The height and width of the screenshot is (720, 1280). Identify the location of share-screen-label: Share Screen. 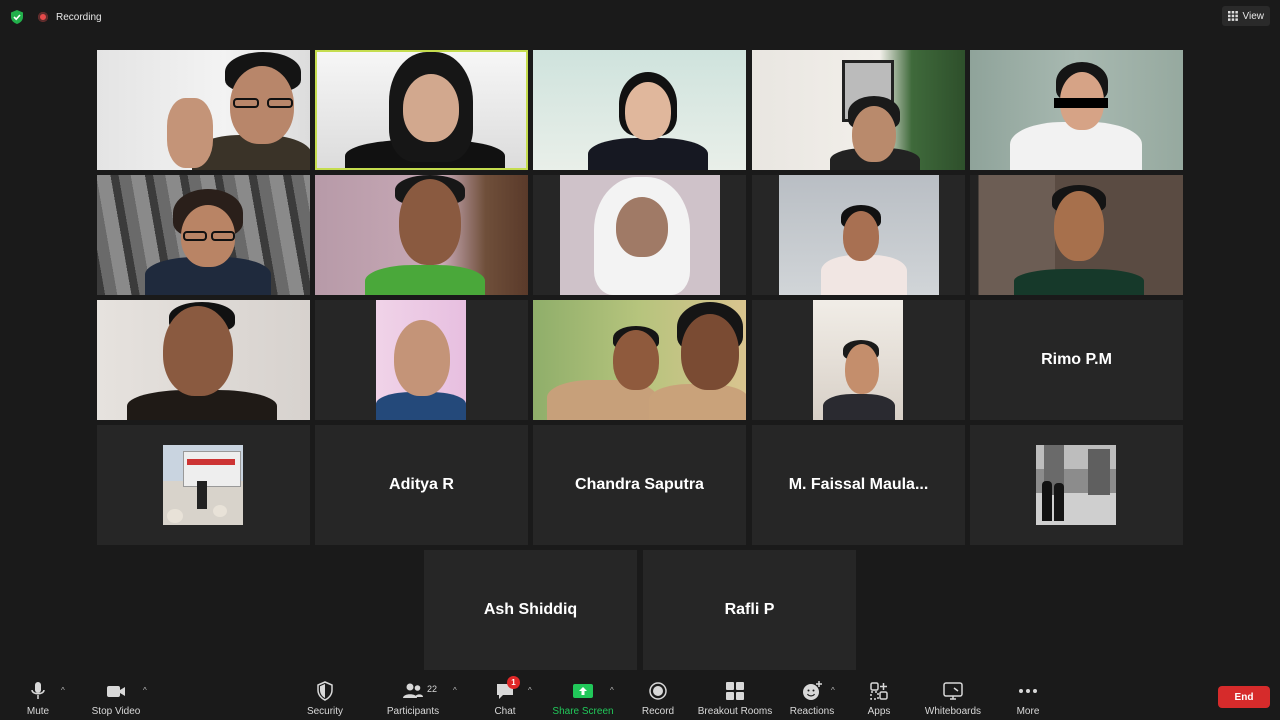
(583, 711).